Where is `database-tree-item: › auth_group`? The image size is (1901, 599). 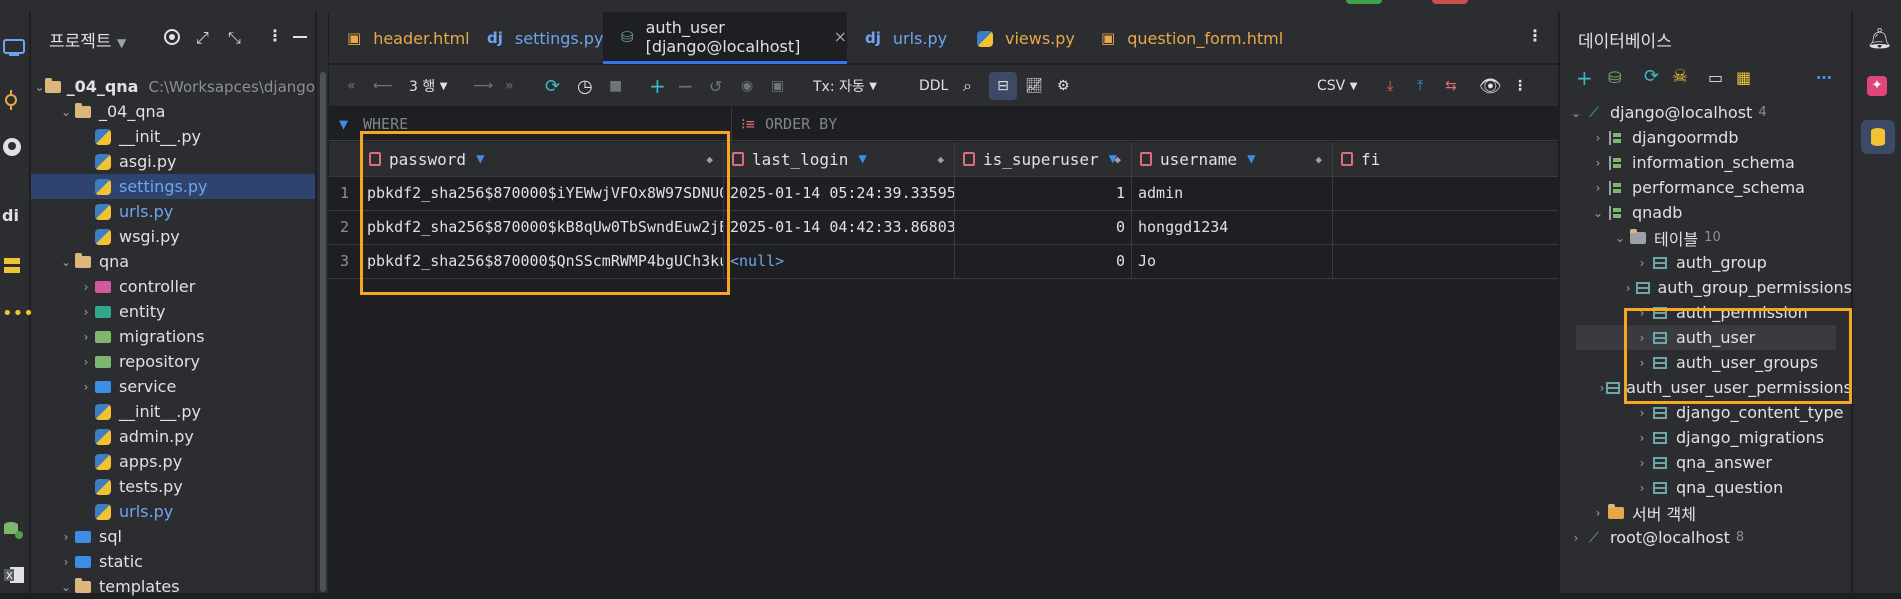
database-tree-item: › auth_group is located at coordinates (1706, 262).